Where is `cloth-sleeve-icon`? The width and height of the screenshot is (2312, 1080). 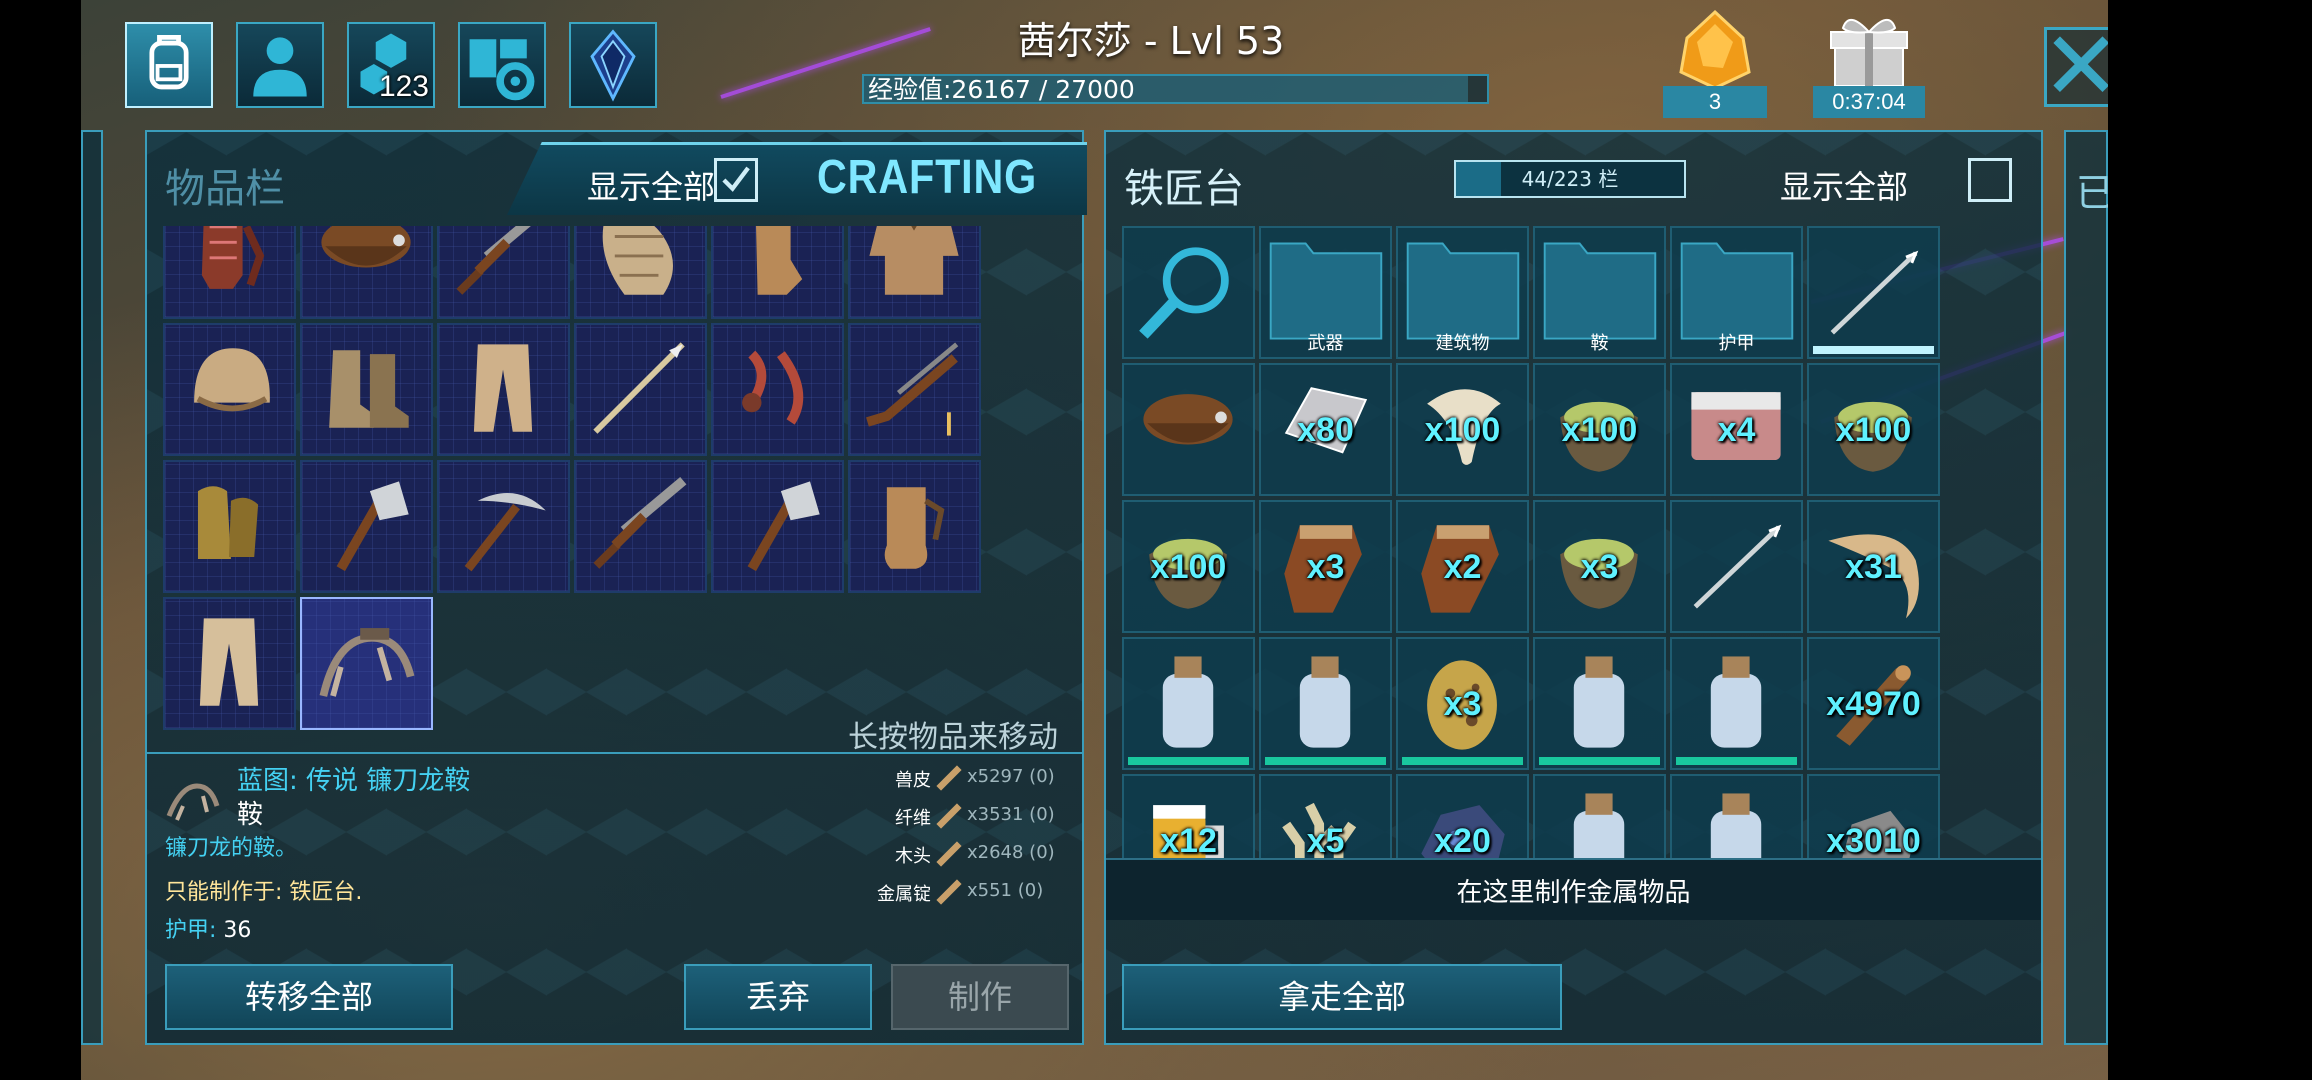 cloth-sleeve-icon is located at coordinates (637, 260).